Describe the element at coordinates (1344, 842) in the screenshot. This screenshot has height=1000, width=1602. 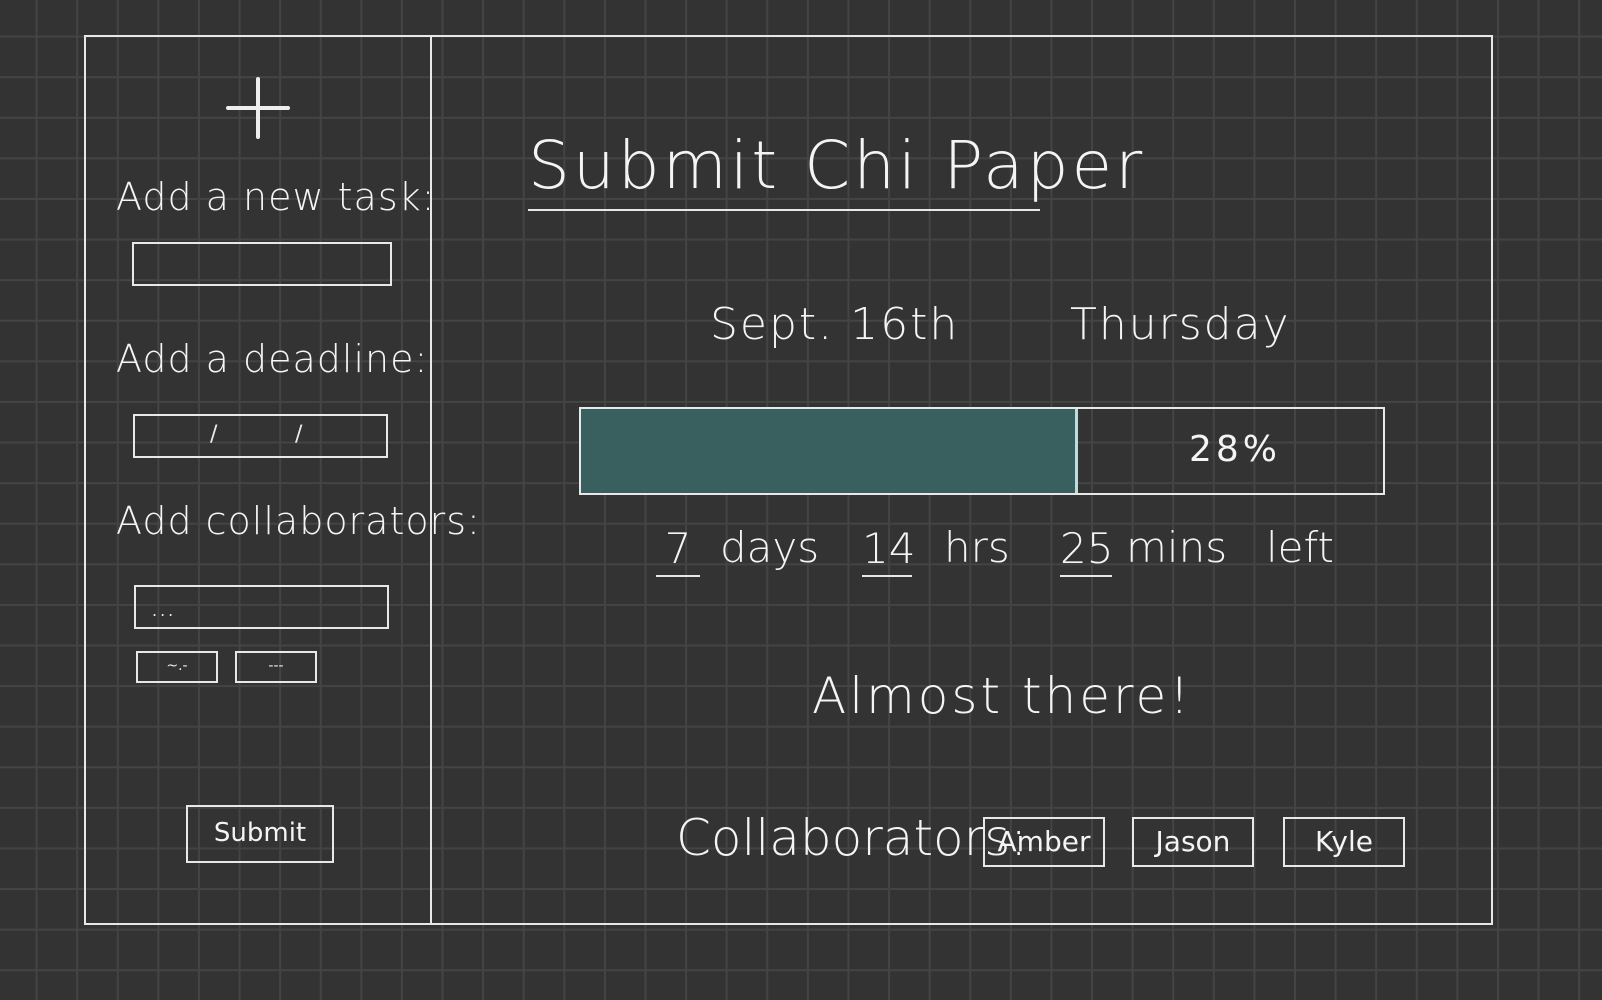
I see `collaborator-chip: Kyle` at that location.